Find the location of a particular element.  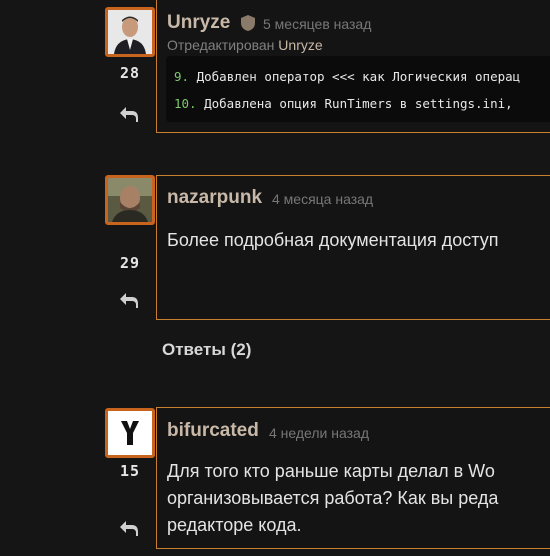

comment-score: 29 is located at coordinates (130, 263).